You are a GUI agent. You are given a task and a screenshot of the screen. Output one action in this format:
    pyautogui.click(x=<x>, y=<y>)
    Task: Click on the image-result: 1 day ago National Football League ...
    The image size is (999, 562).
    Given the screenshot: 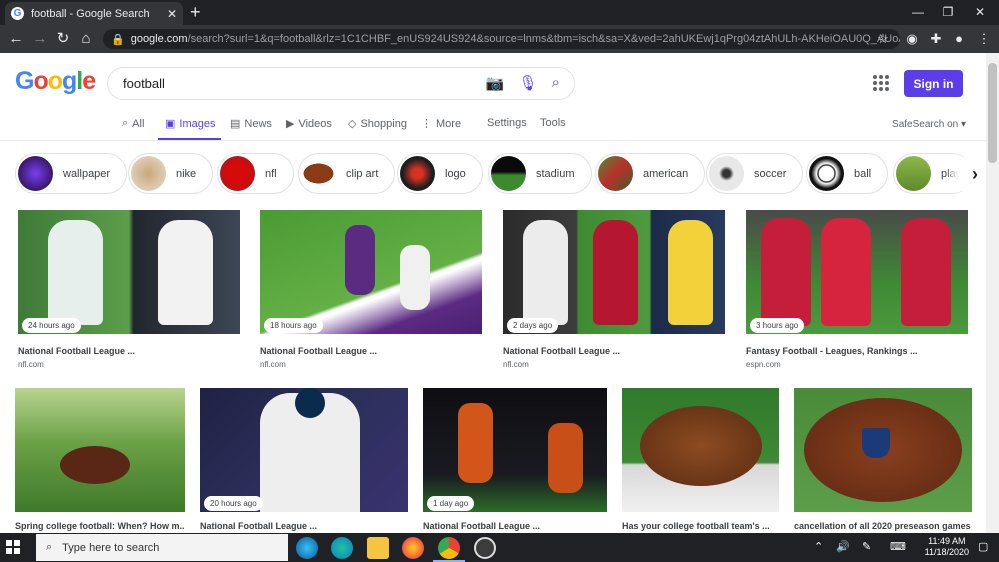 What is the action you would take?
    pyautogui.click(x=515, y=460)
    